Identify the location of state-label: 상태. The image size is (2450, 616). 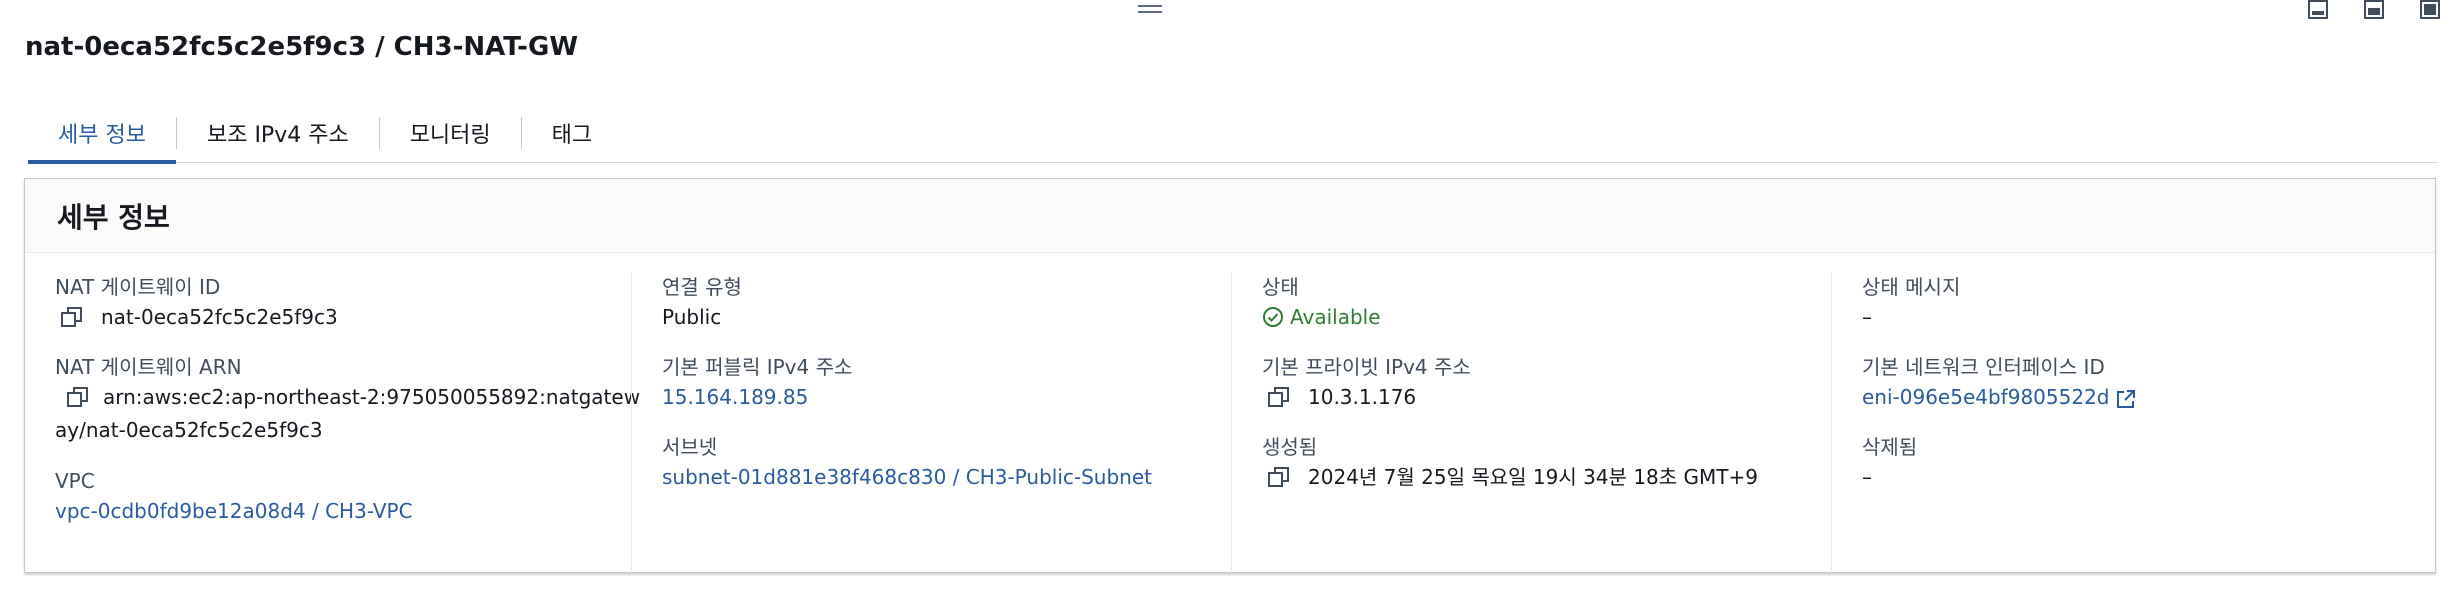
(1280, 287).